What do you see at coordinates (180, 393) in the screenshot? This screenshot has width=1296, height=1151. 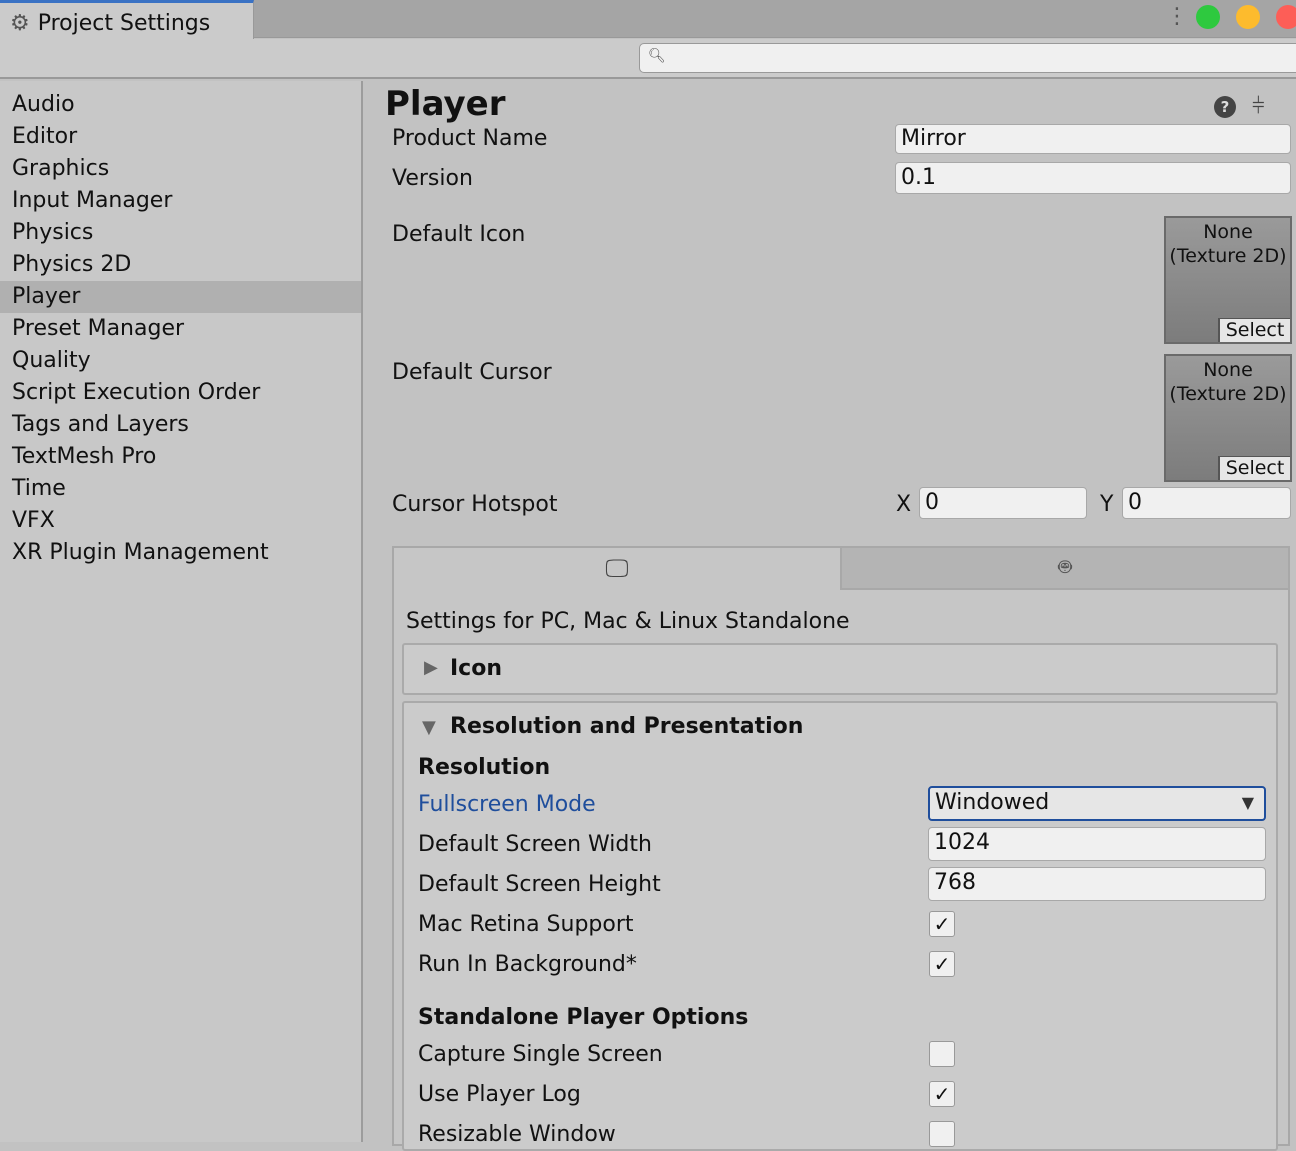 I see `sidebar-item-script-execution-order: Script Execution Order` at bounding box center [180, 393].